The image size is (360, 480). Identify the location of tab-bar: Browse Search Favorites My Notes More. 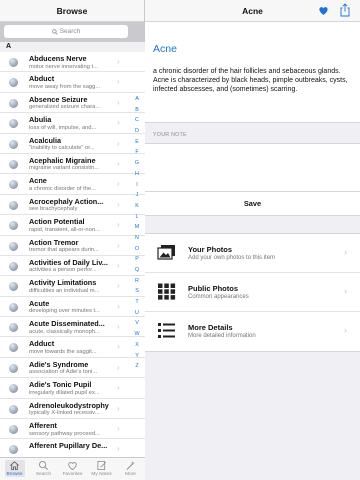
(72, 468).